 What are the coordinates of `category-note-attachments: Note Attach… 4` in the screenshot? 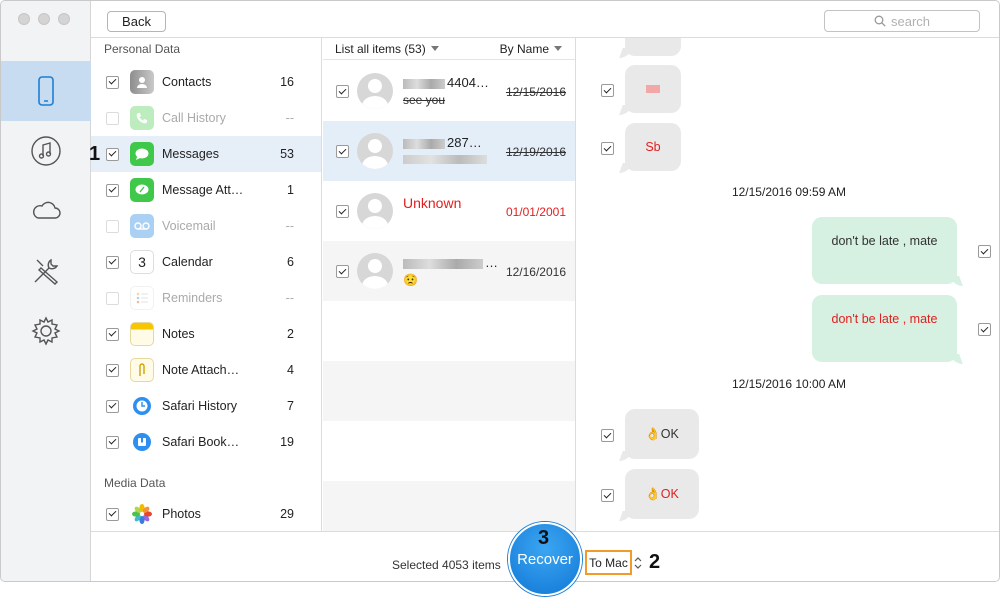 It's located at (206, 370).